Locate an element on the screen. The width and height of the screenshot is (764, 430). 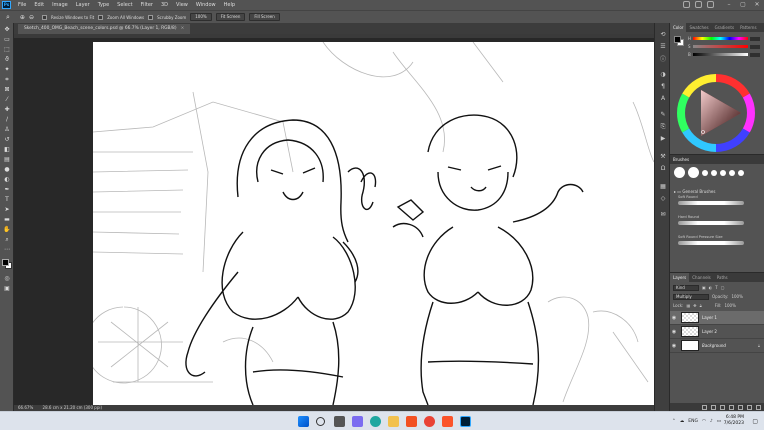
menu-type: Type is located at coordinates (103, 5).